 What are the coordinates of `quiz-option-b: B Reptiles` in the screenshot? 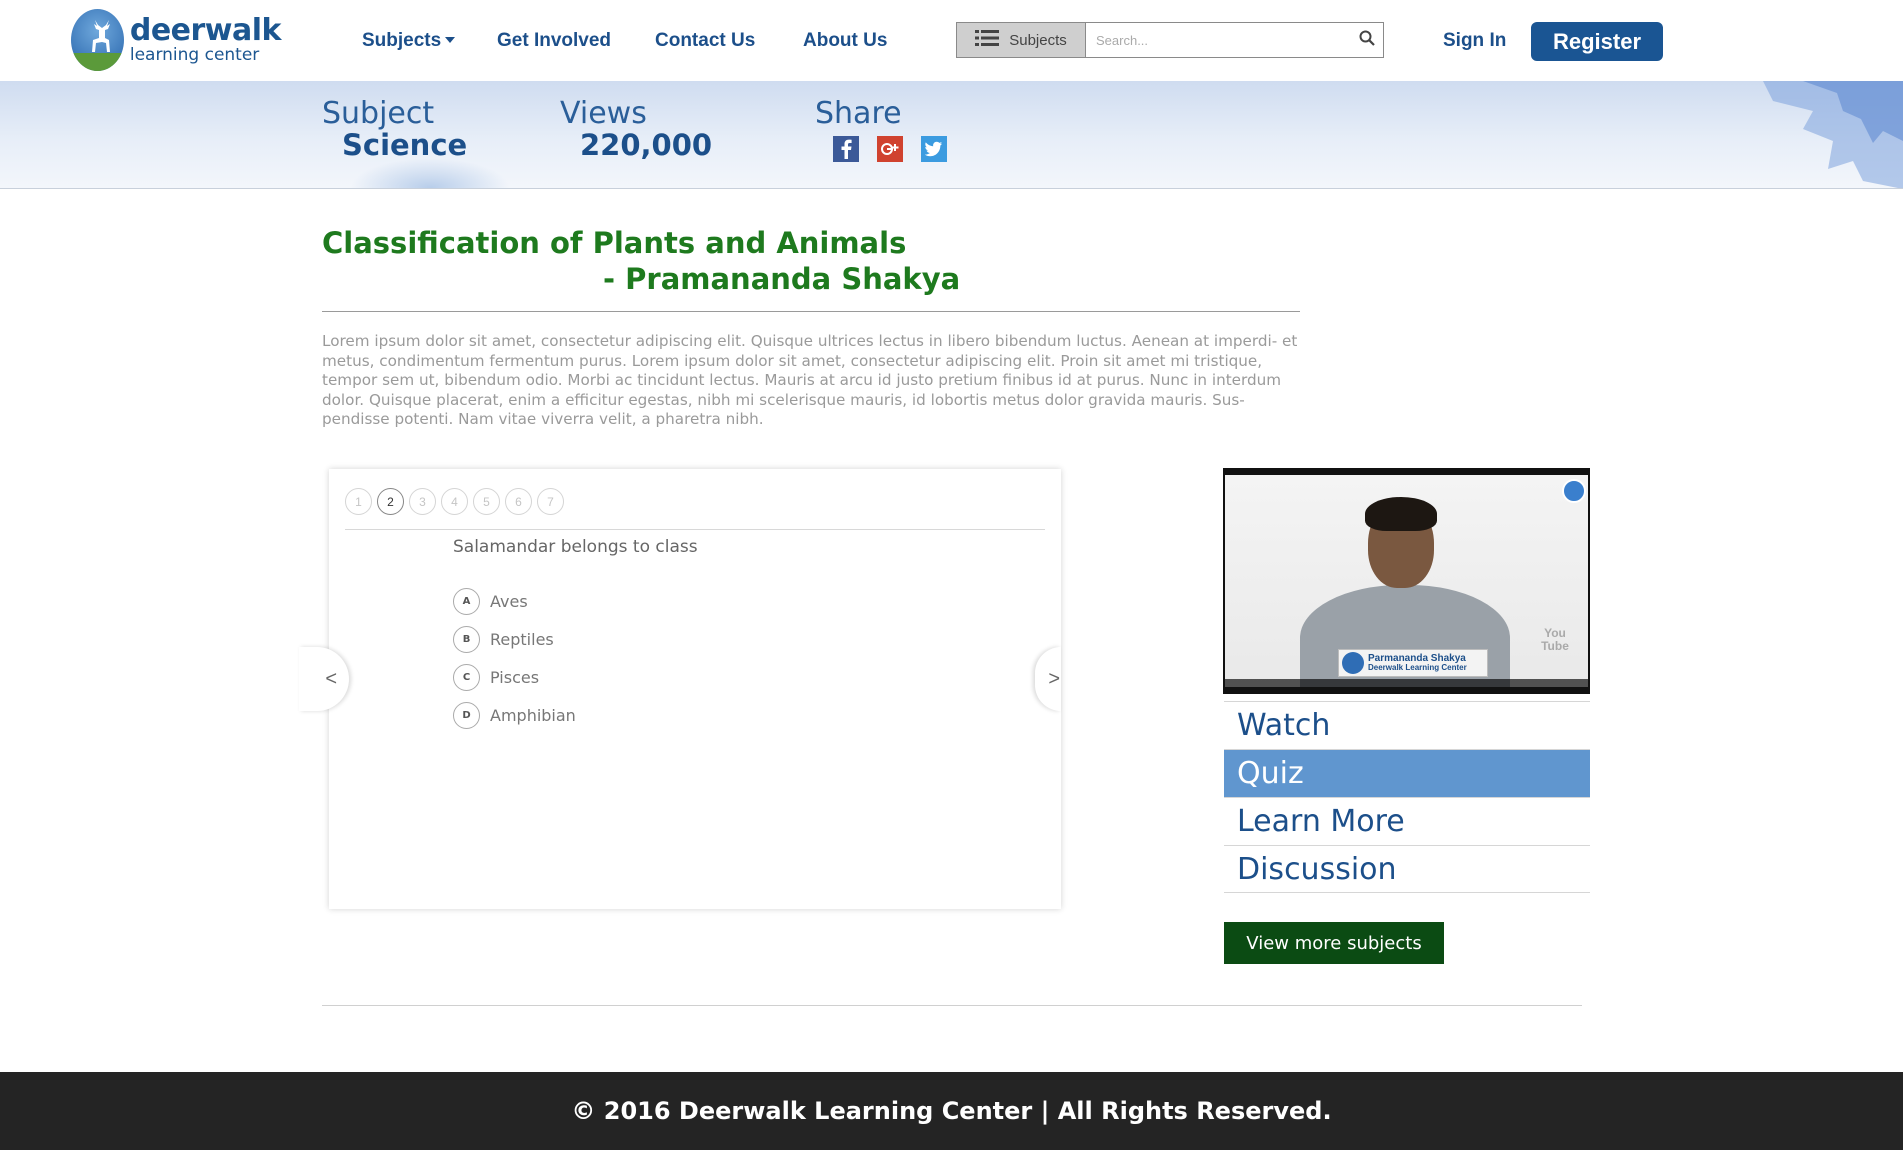 It's located at (503, 639).